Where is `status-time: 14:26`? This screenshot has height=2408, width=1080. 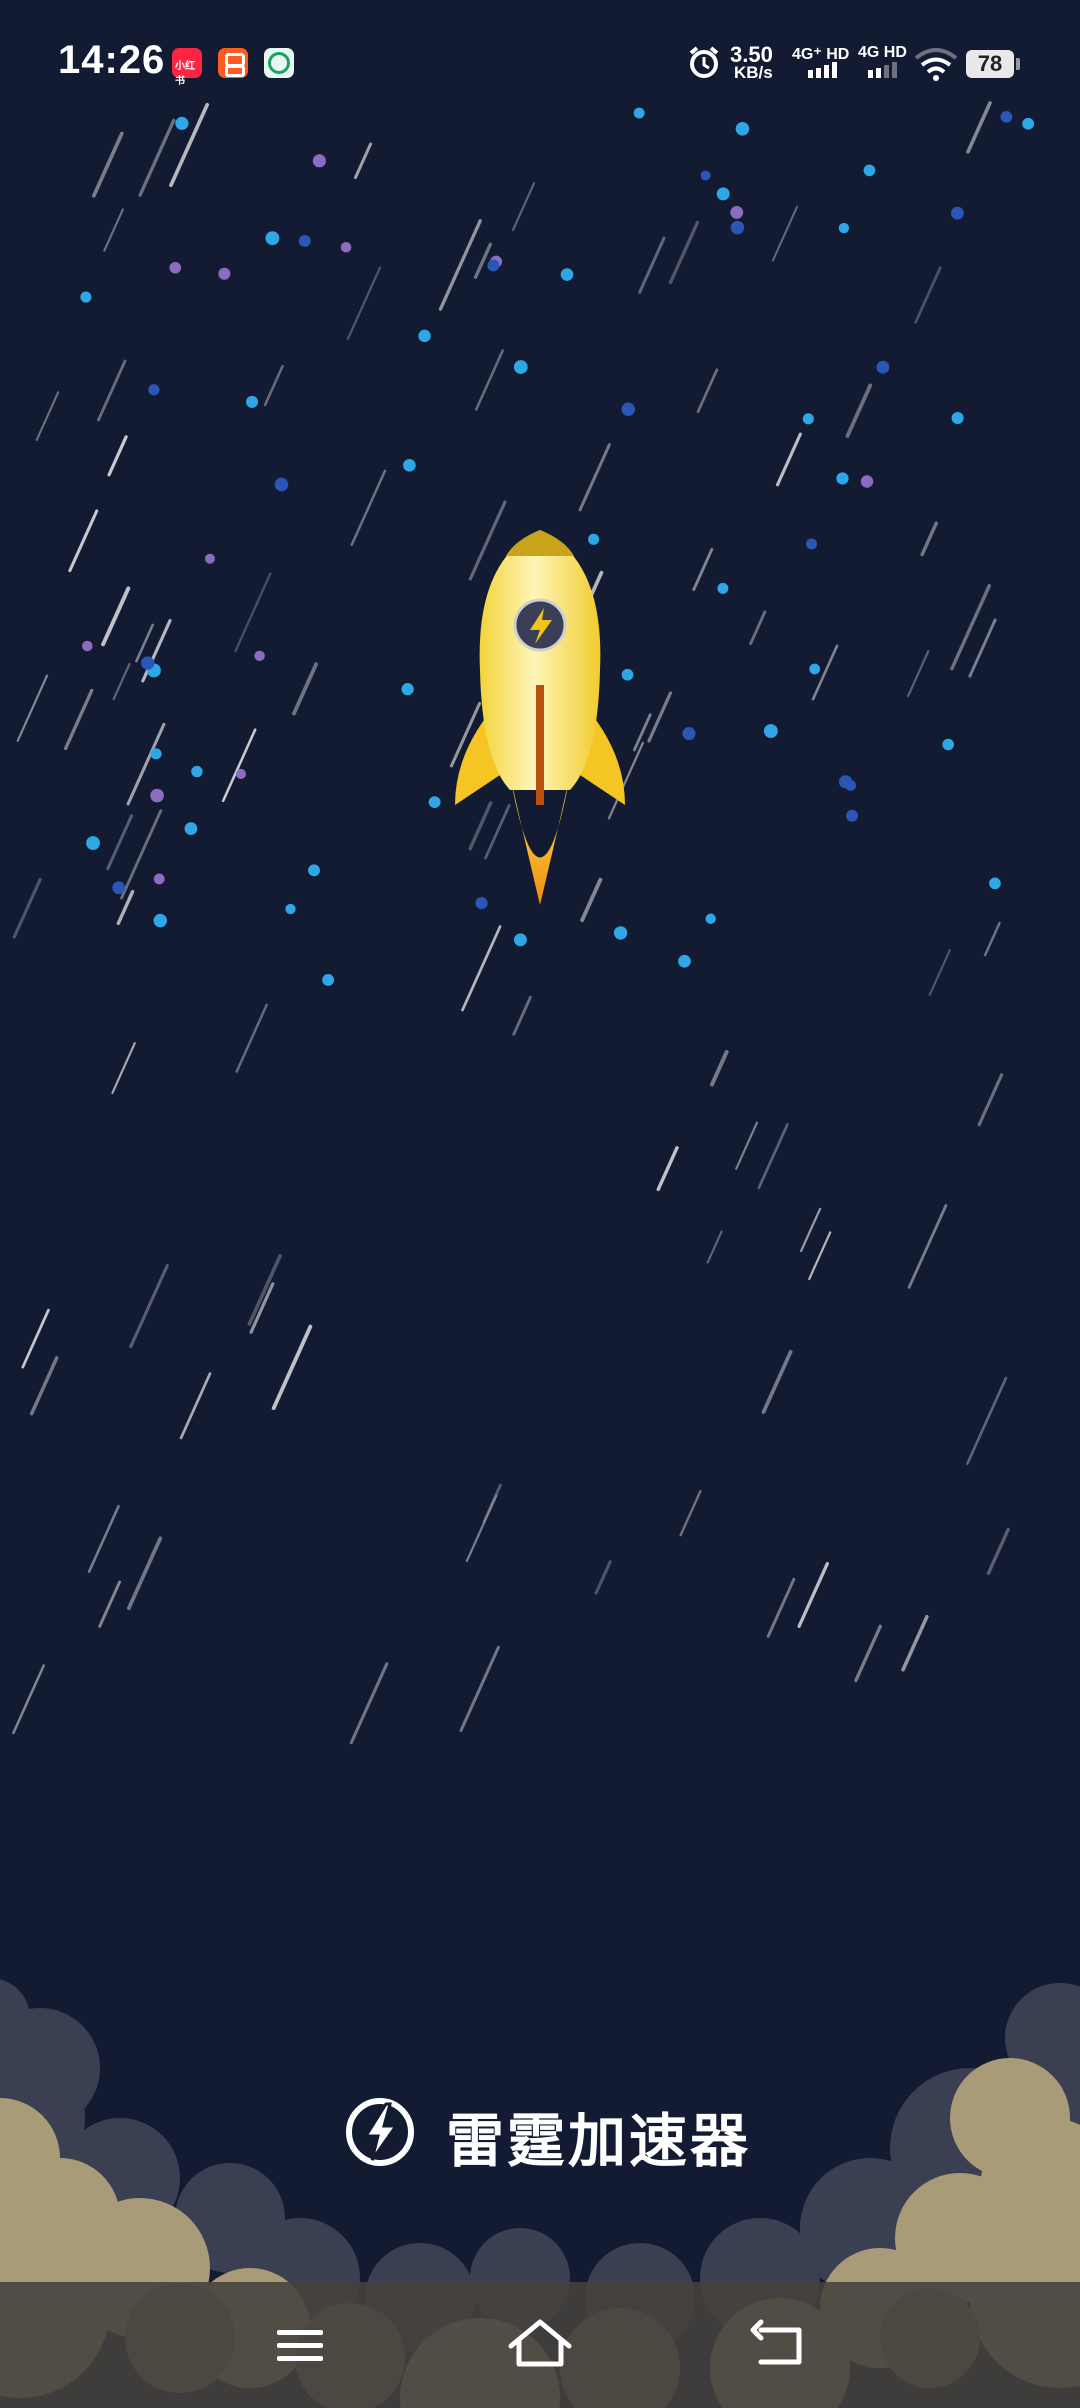 status-time: 14:26 is located at coordinates (112, 60).